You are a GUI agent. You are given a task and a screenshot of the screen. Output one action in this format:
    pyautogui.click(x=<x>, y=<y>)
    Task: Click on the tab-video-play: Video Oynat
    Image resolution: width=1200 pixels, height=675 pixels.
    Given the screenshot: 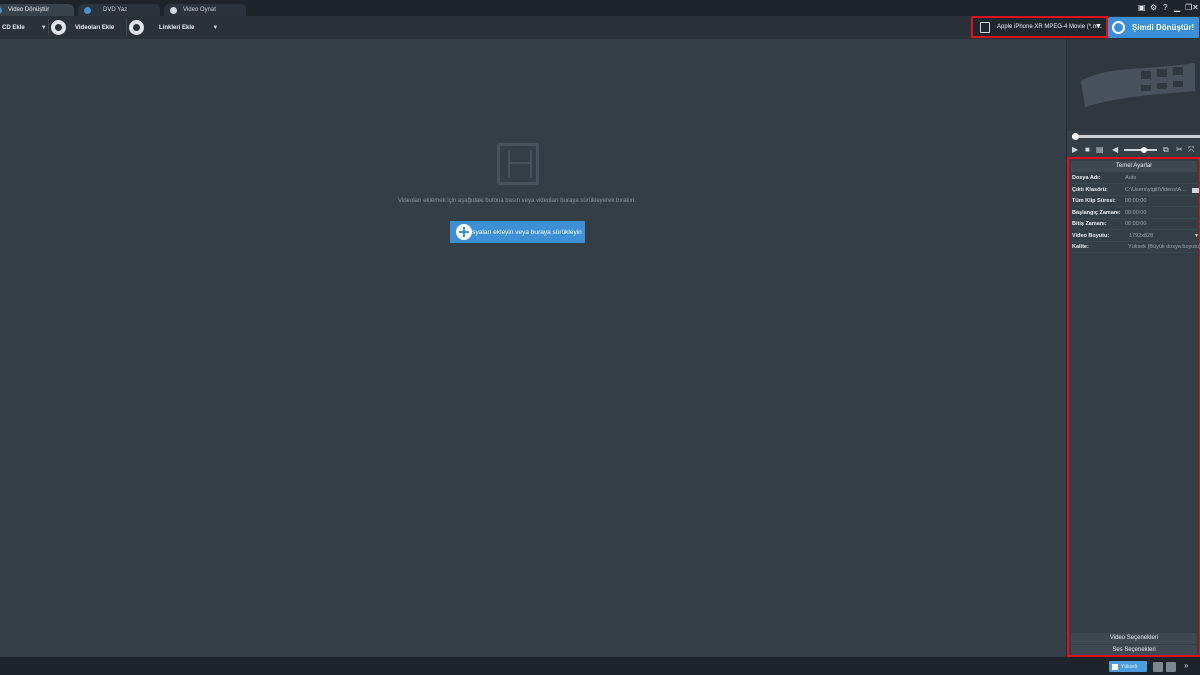 What is the action you would take?
    pyautogui.click(x=205, y=10)
    